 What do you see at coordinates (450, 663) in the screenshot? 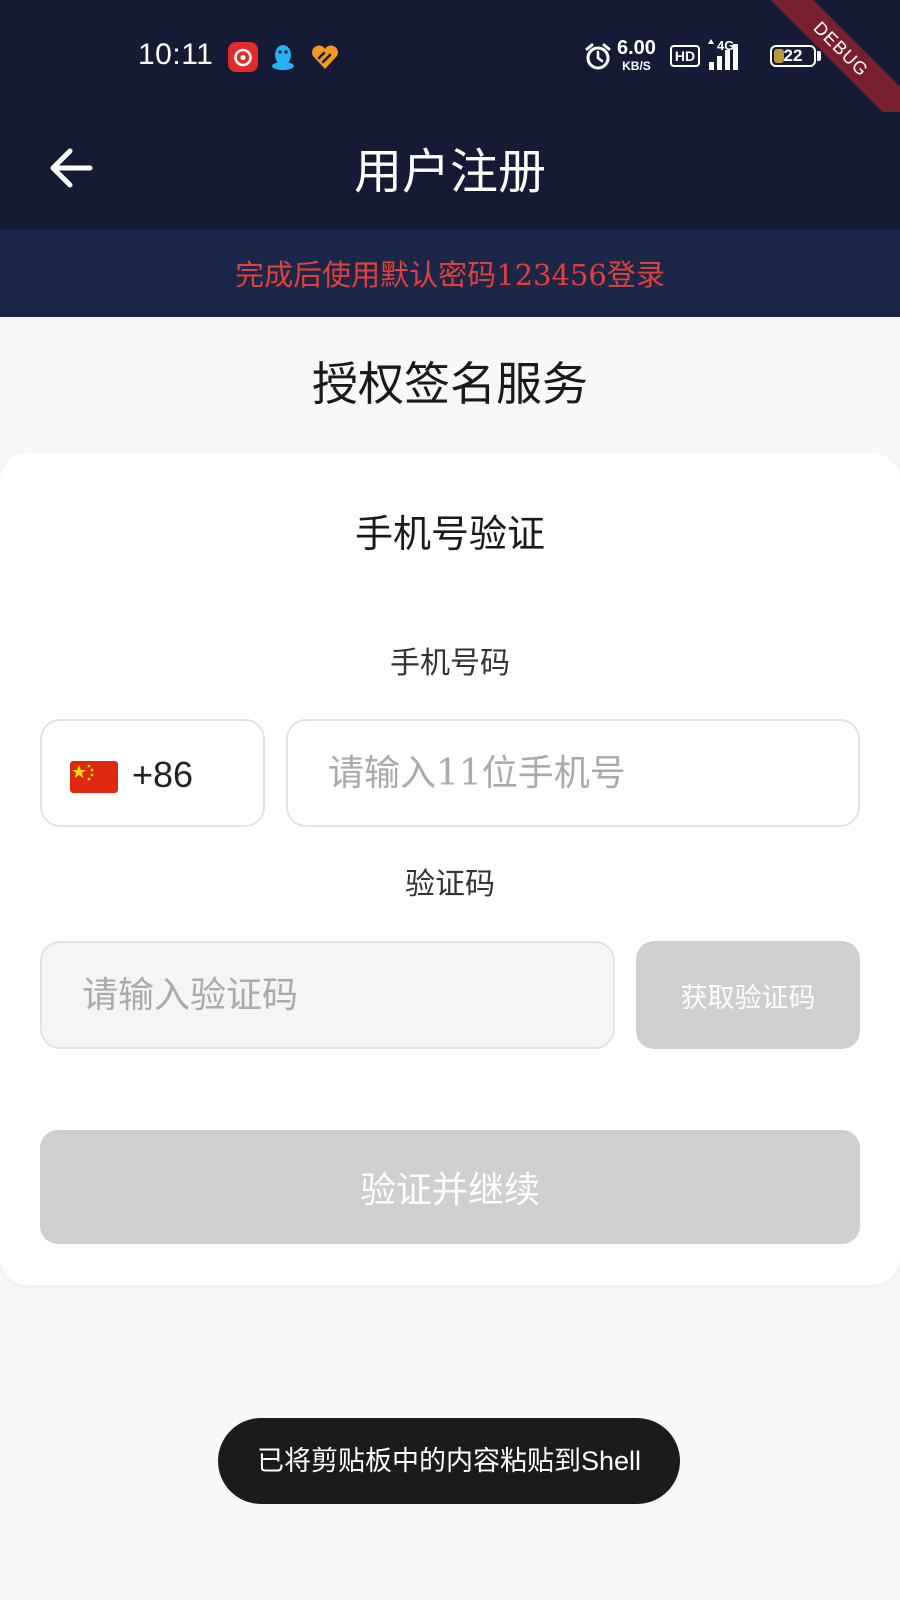
I see `phone-label: 手机号码` at bounding box center [450, 663].